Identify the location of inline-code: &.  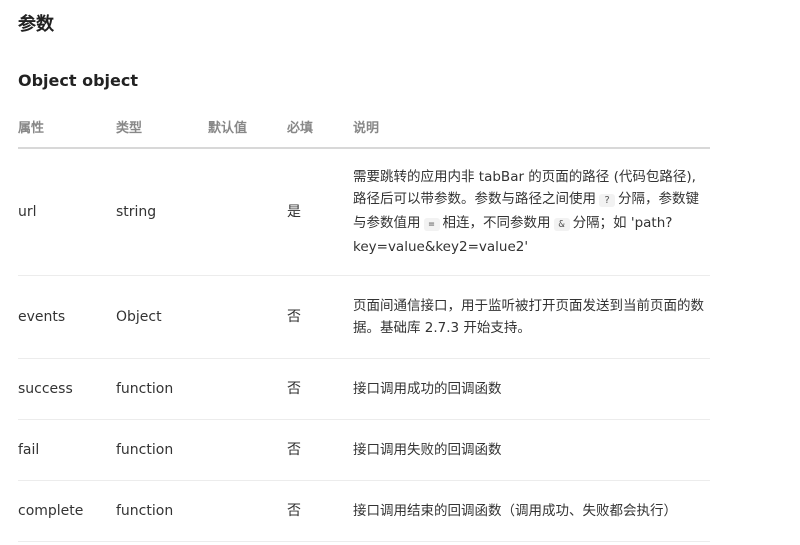
(561, 224).